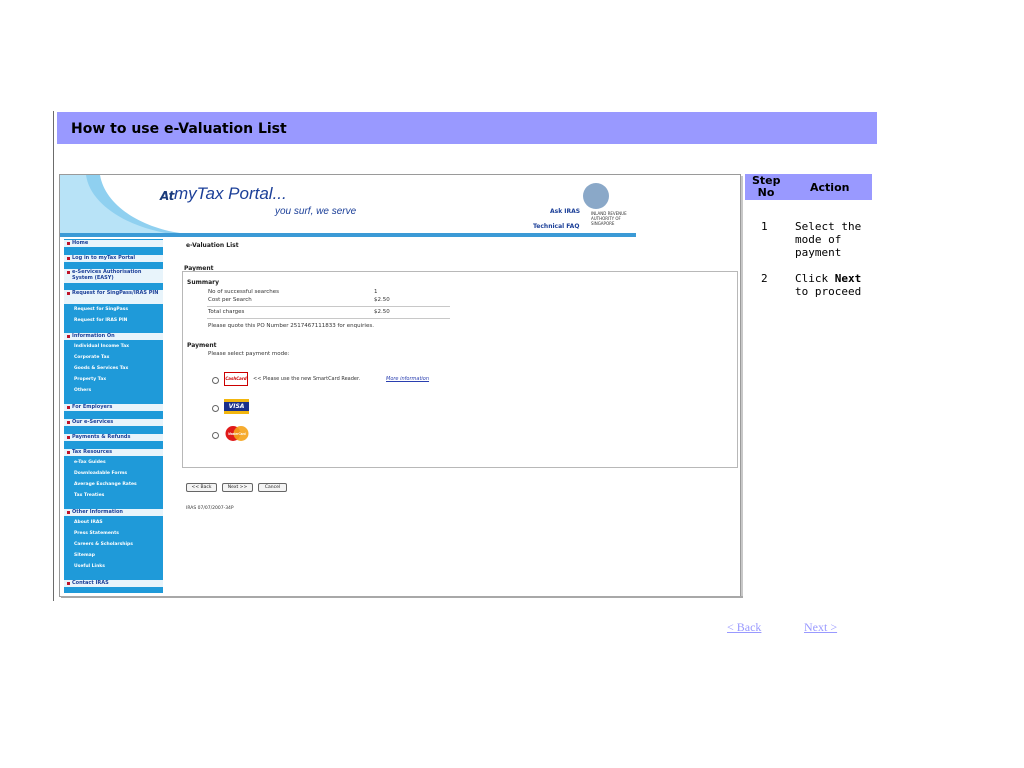  Describe the element at coordinates (828, 291) in the screenshot. I see `step-action-line: to proceed` at that location.